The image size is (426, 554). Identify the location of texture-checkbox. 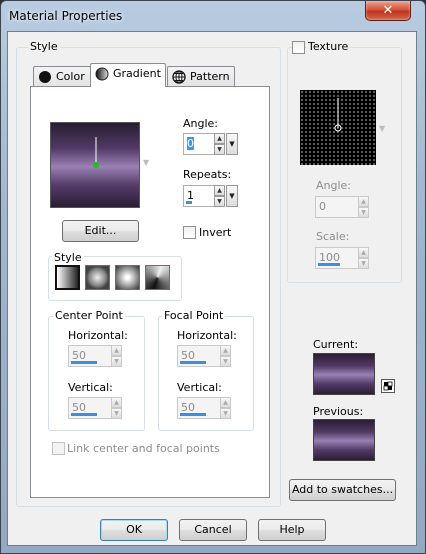
(298, 47).